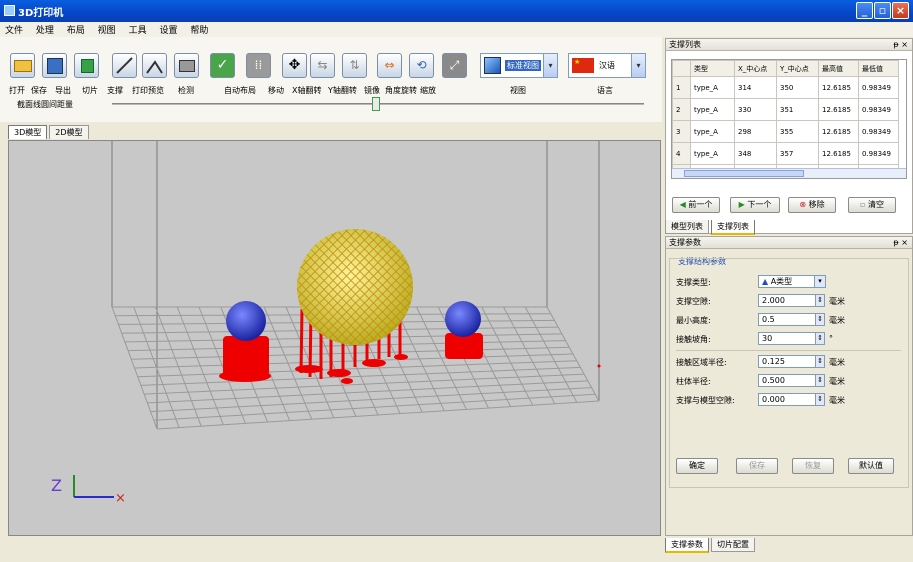 This screenshot has width=913, height=562. Describe the element at coordinates (757, 466) in the screenshot. I see `save-params-button: 保存` at that location.